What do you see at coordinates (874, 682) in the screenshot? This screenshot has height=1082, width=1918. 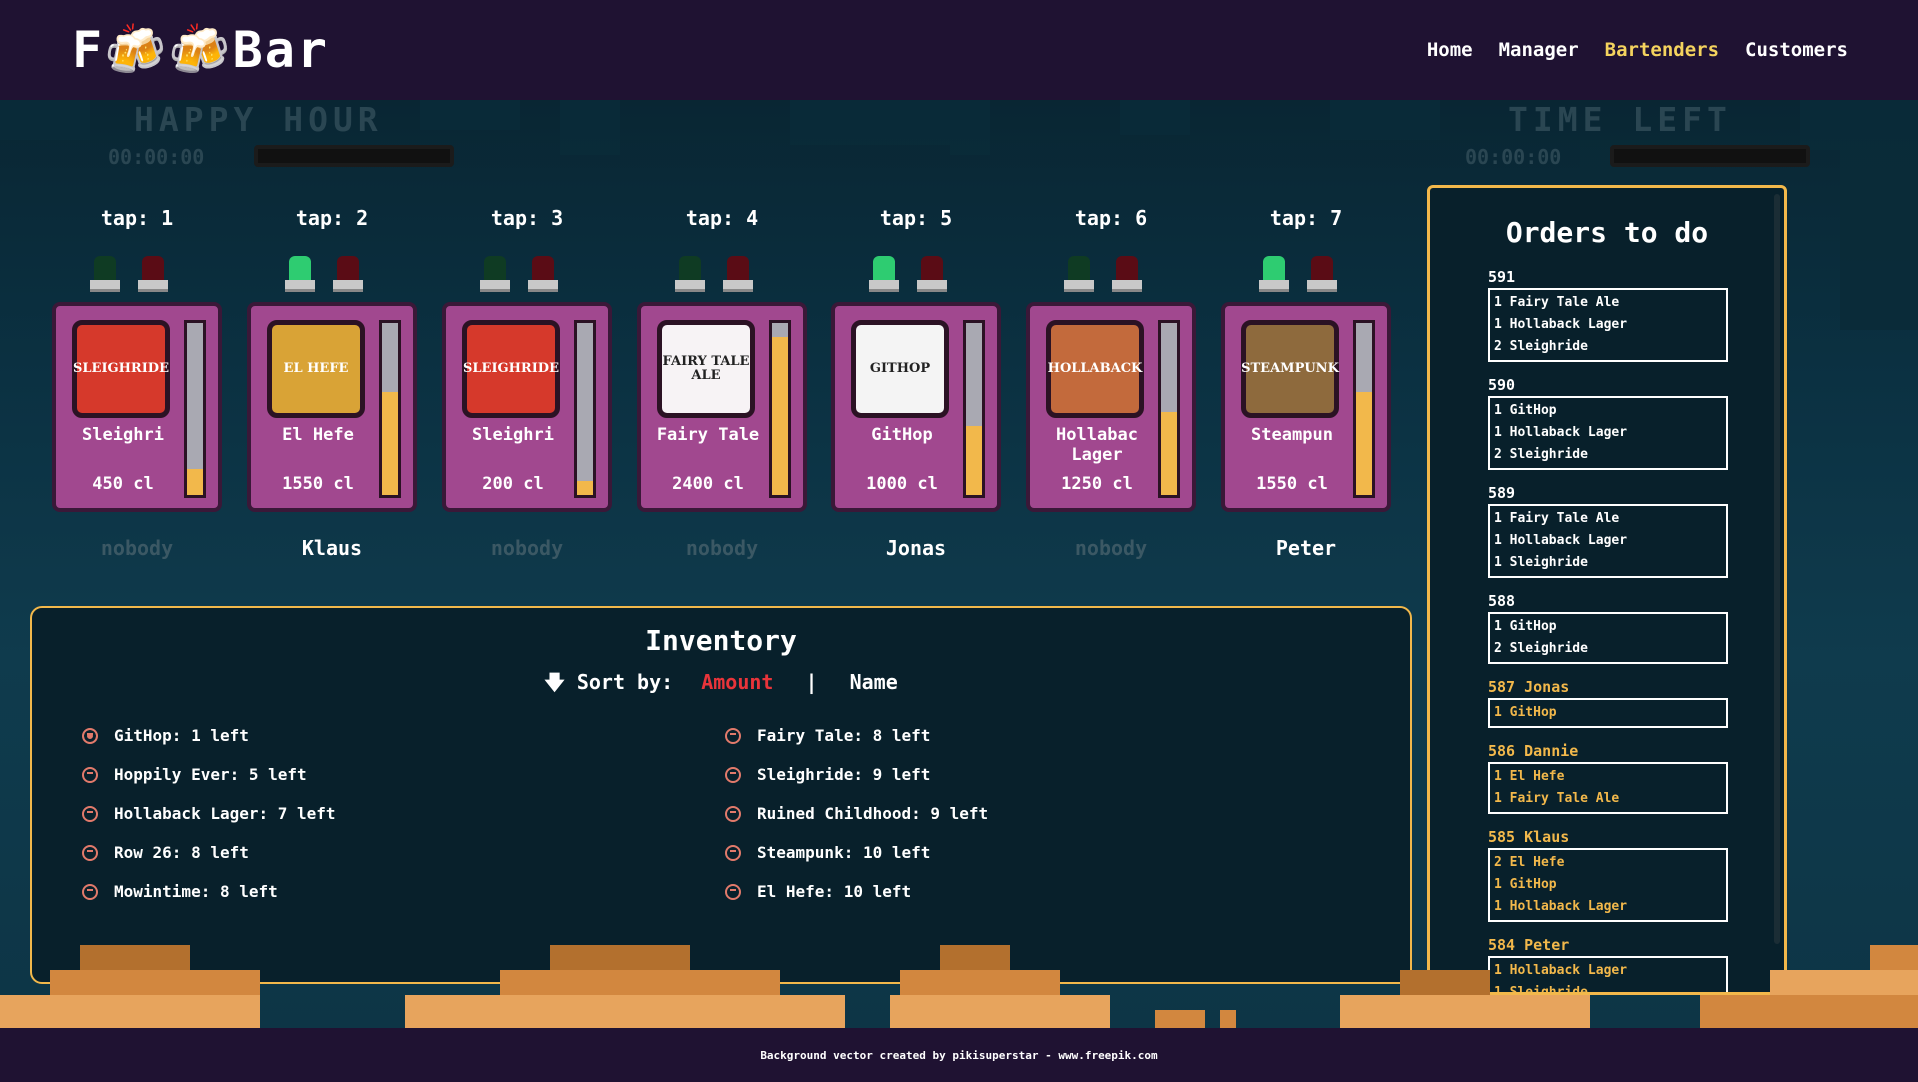 I see `sort-by-name-button: Name` at bounding box center [874, 682].